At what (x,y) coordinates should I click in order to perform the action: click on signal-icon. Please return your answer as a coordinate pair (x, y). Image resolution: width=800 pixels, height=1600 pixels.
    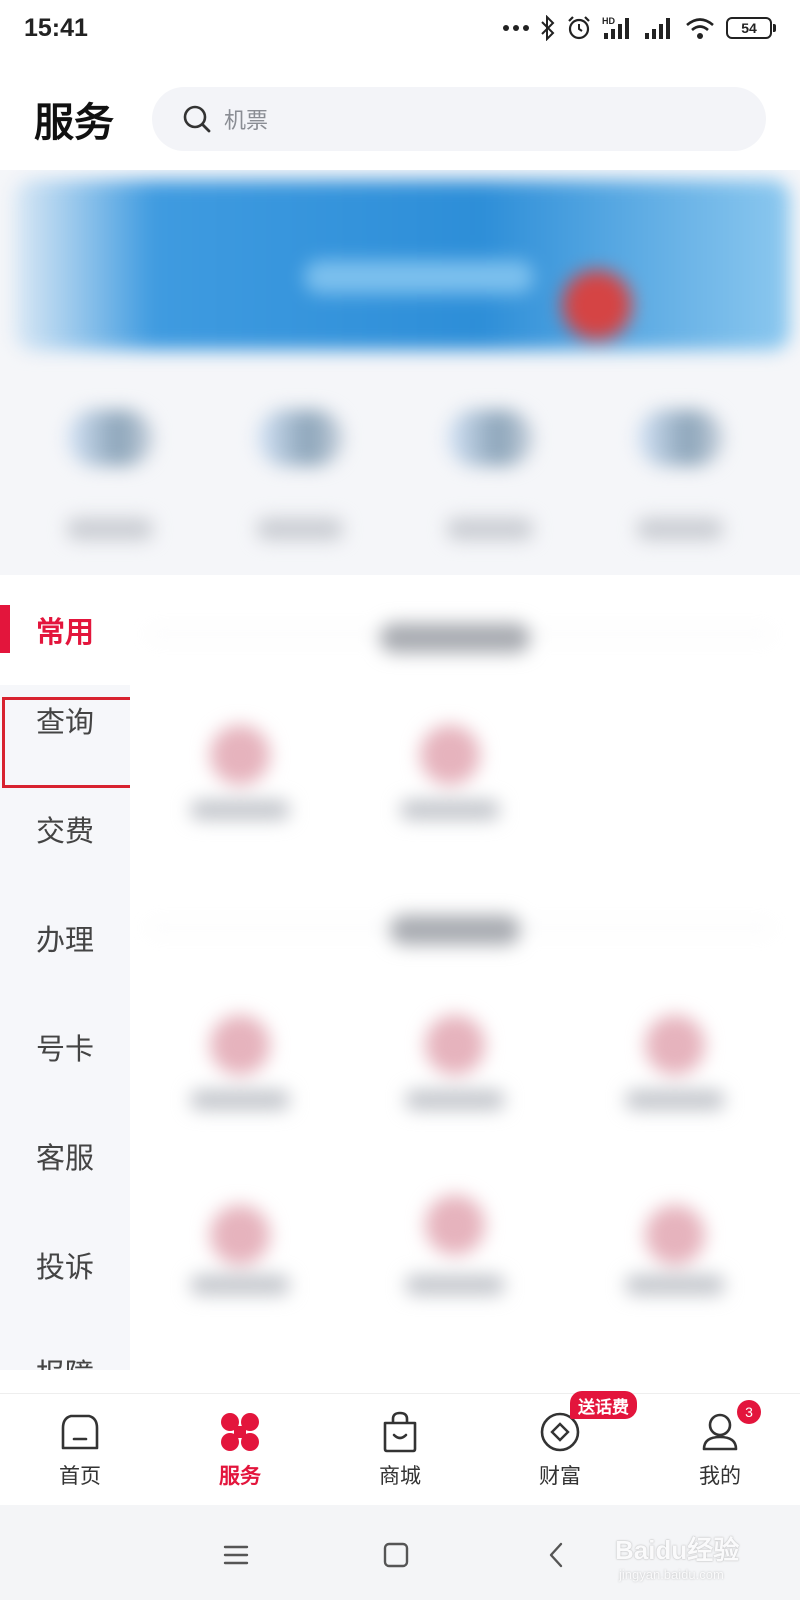
    Looking at the image, I should click on (657, 28).